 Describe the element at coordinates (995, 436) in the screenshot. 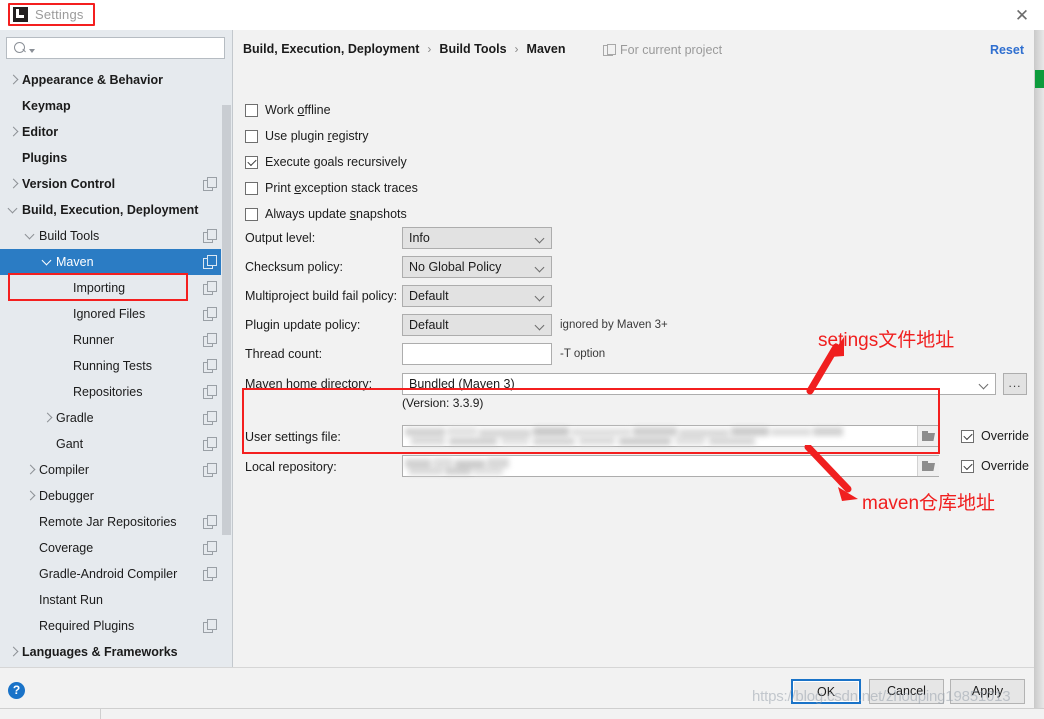

I see `user-settings-override-row: Override` at that location.